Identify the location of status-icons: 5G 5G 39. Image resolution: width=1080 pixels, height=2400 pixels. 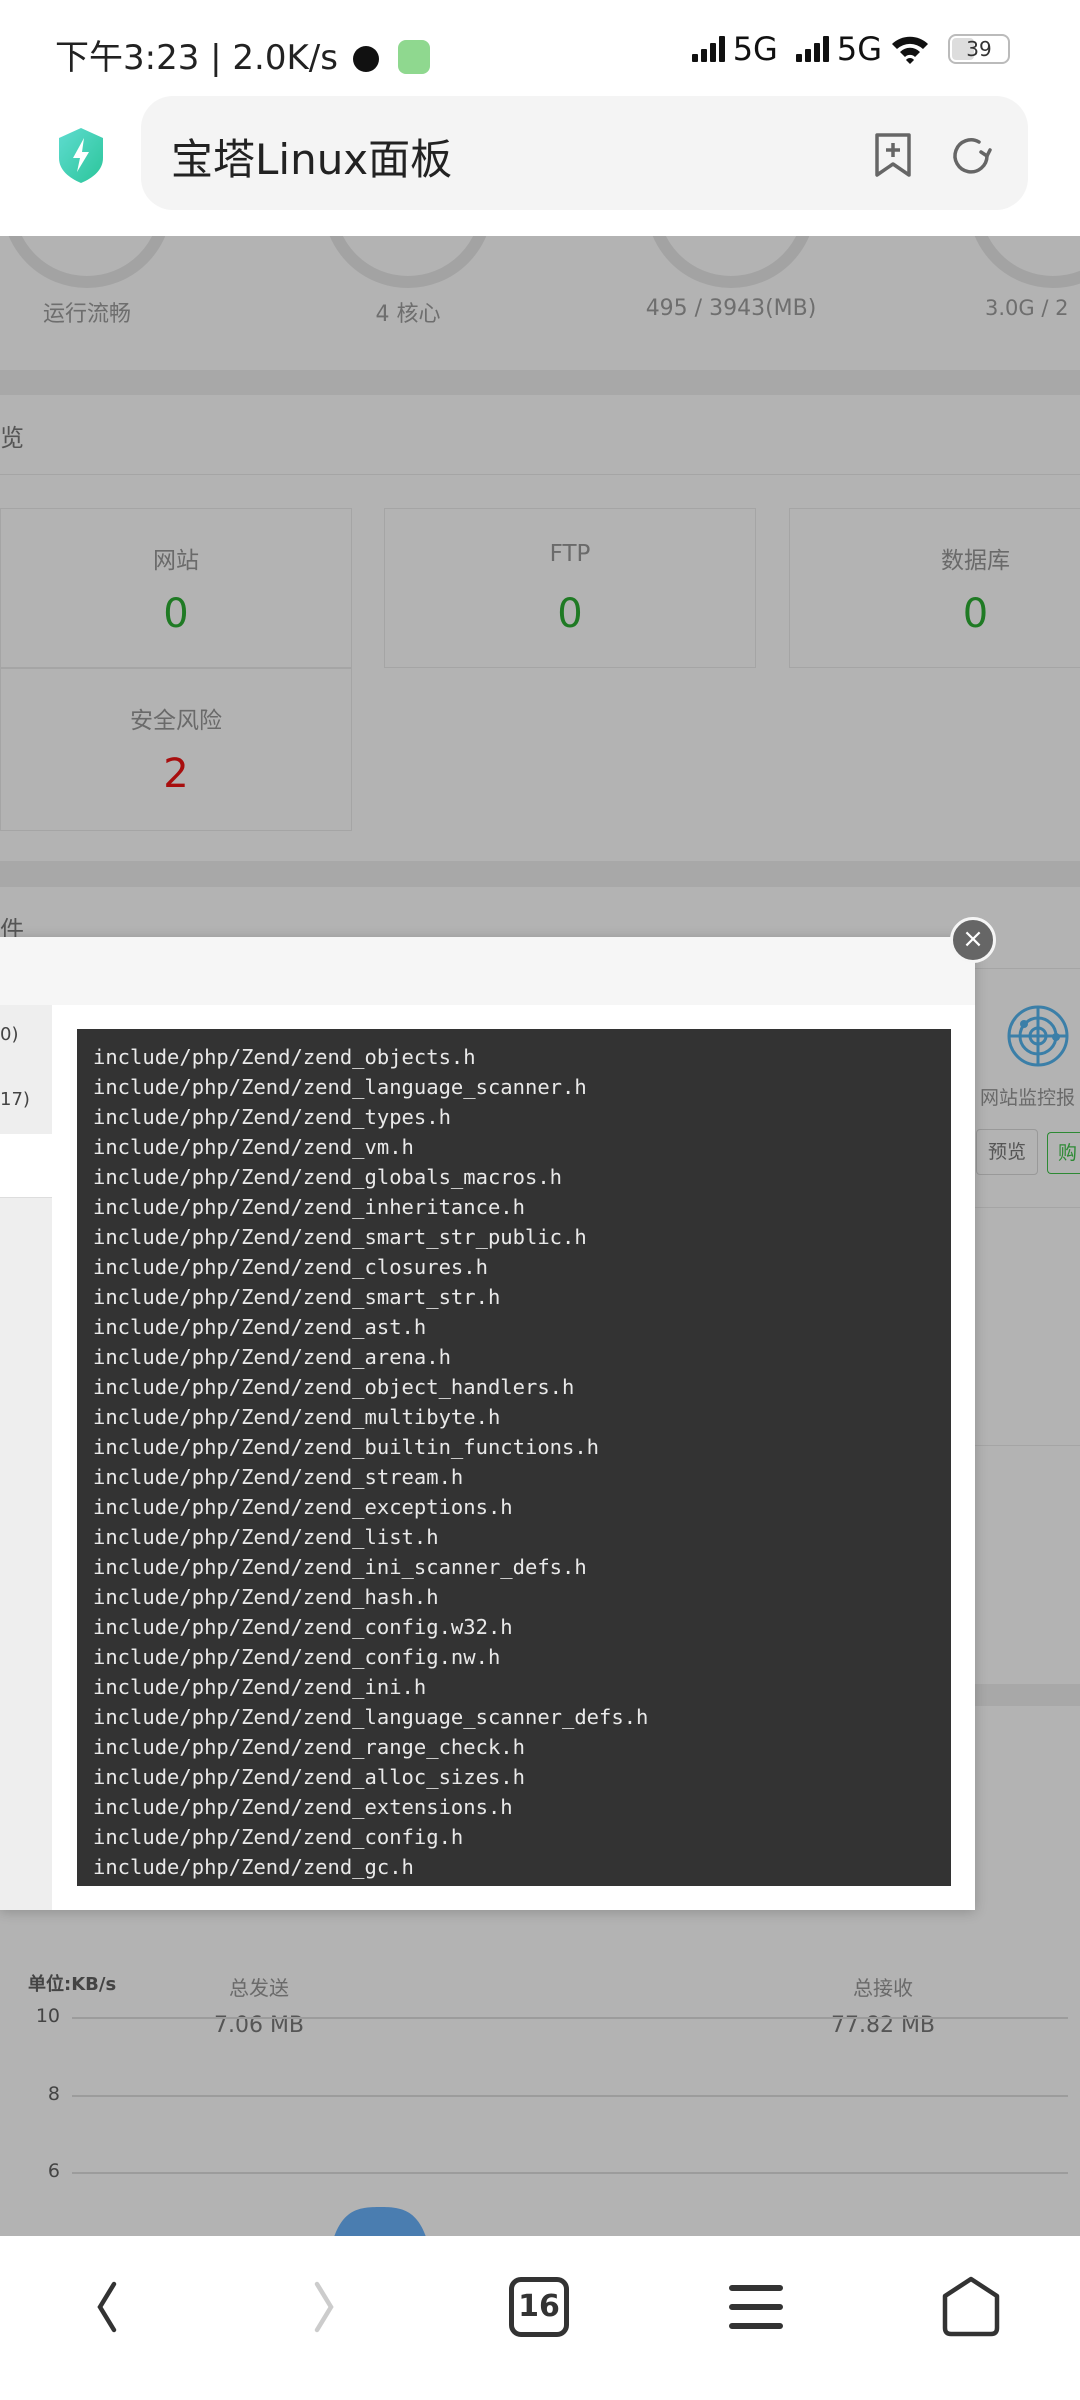
(850, 49).